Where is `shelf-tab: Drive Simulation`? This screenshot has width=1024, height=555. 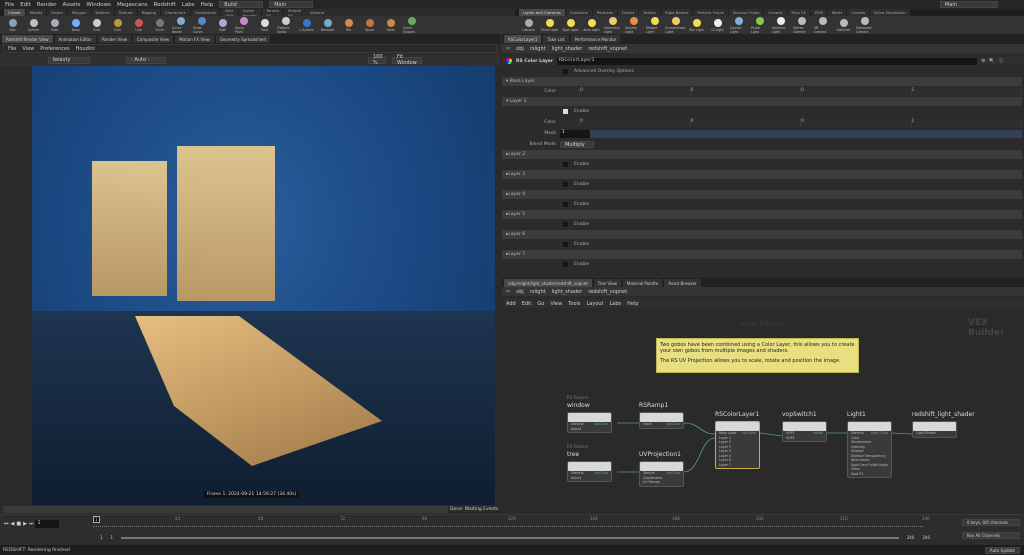 shelf-tab: Drive Simulation is located at coordinates (890, 12).